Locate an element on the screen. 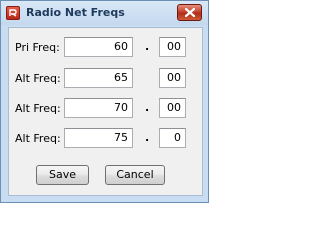  close-icon is located at coordinates (190, 12).